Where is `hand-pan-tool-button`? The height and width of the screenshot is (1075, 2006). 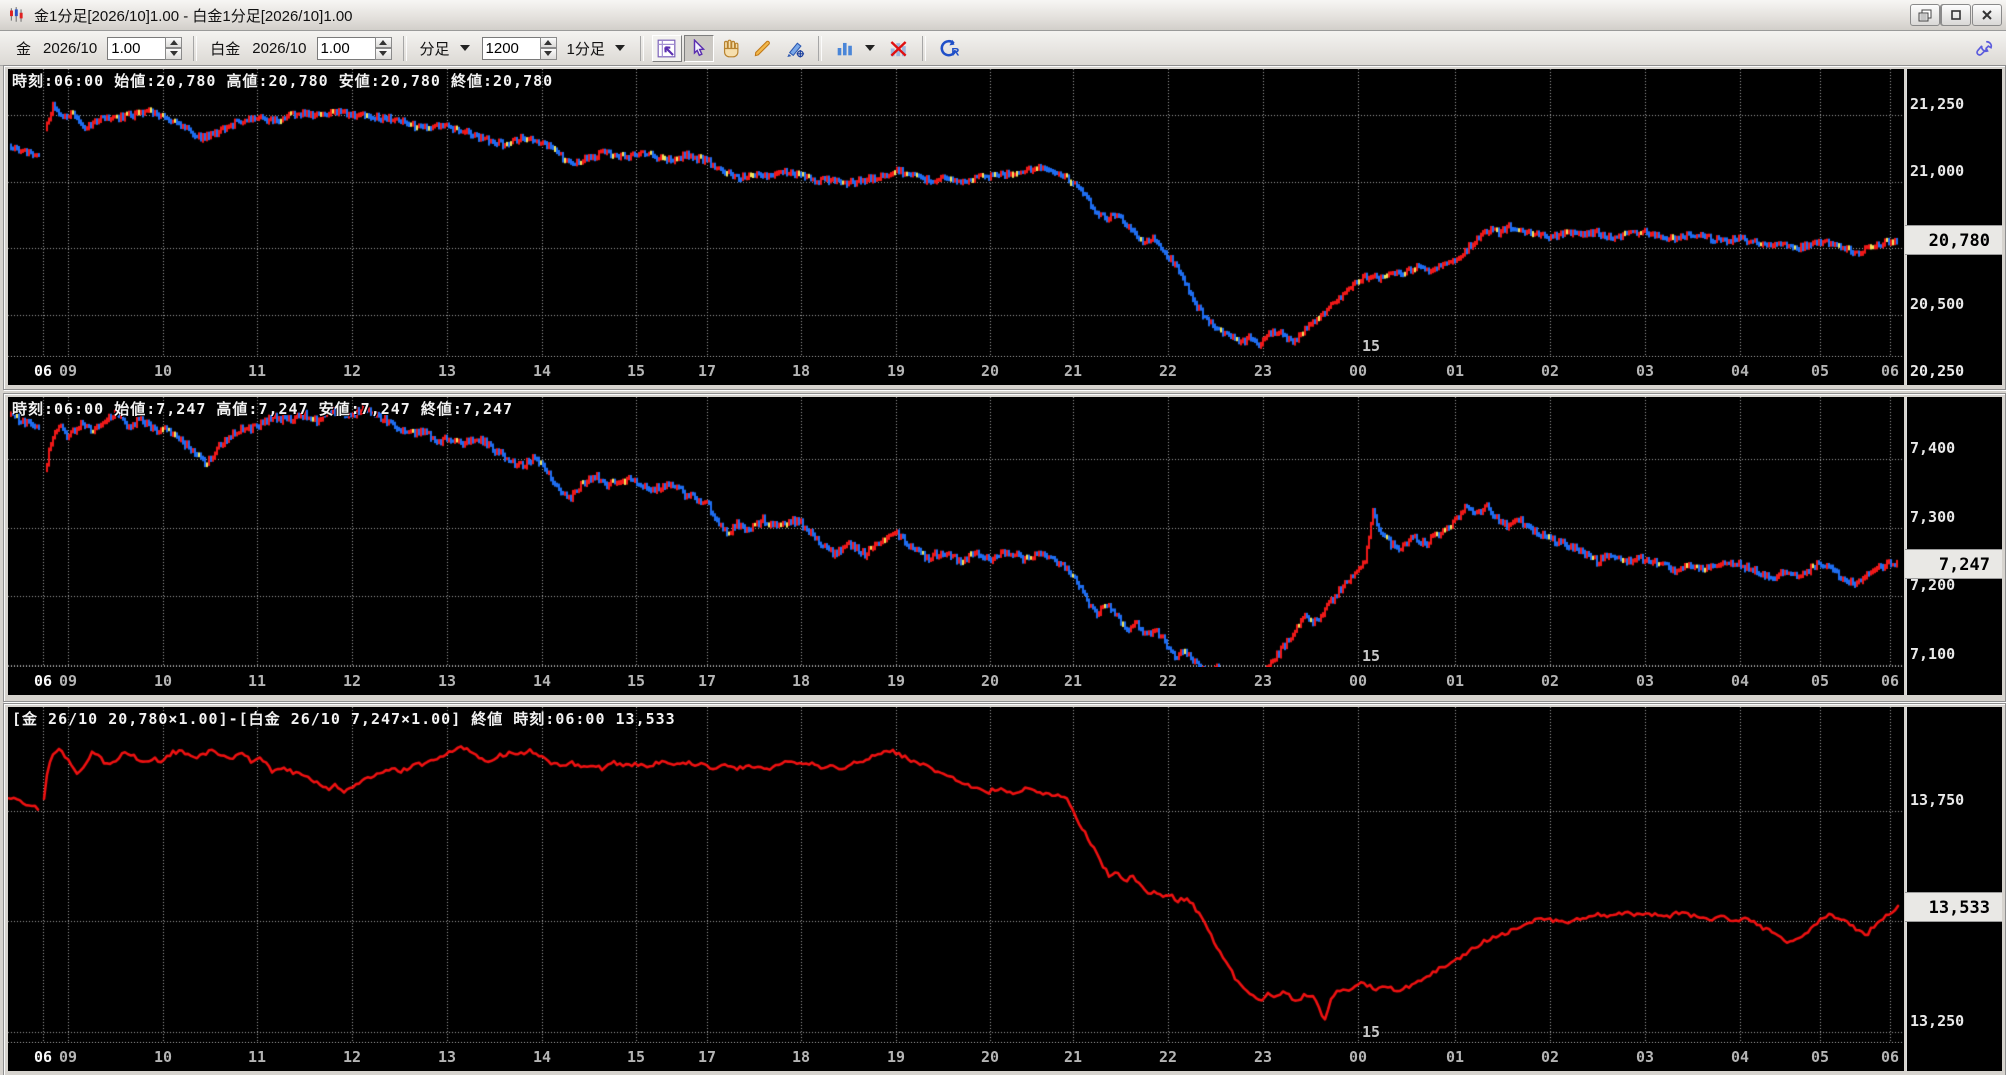
hand-pan-tool-button is located at coordinates (731, 48).